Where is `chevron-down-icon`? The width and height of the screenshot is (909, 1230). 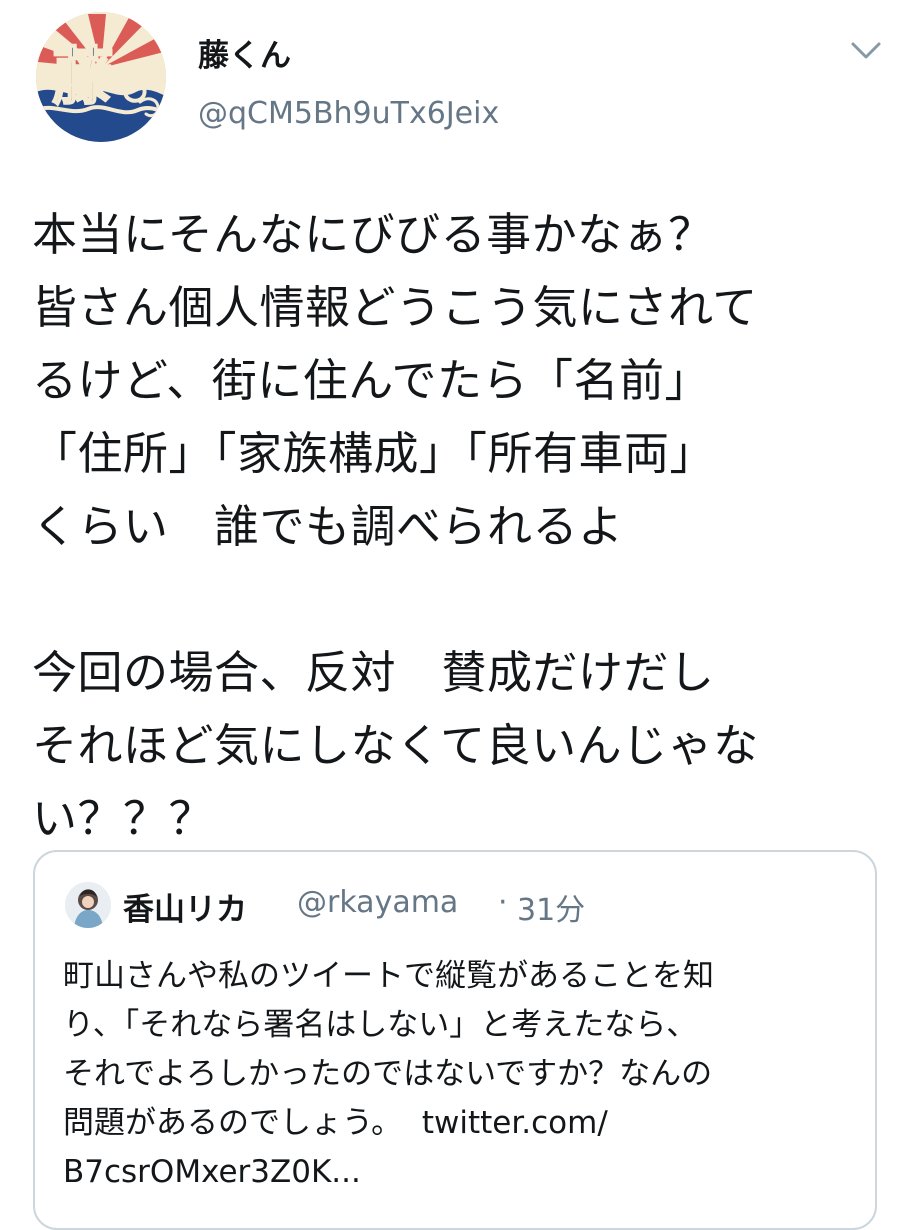 chevron-down-icon is located at coordinates (866, 50).